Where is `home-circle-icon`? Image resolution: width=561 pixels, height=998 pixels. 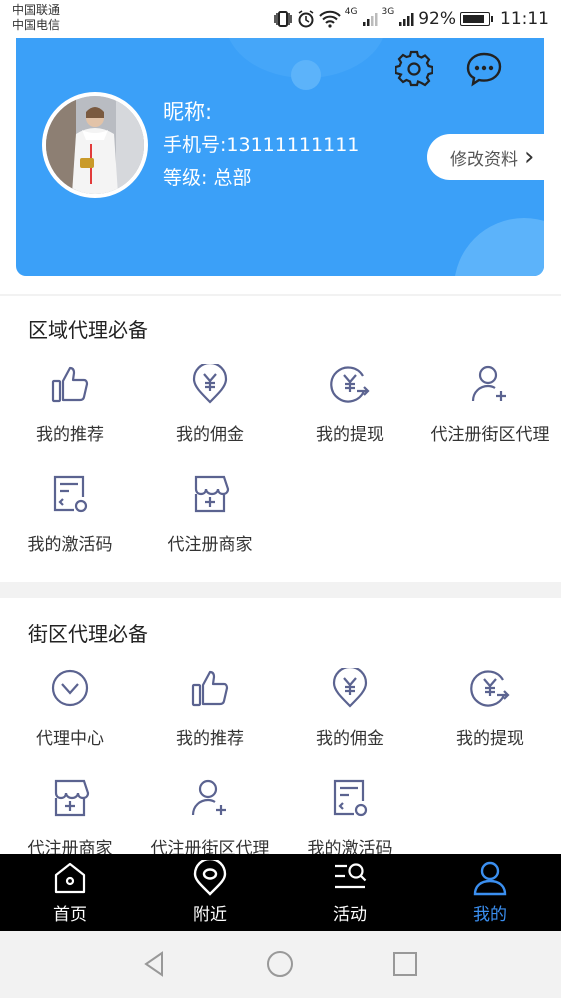
home-circle-icon is located at coordinates (280, 964).